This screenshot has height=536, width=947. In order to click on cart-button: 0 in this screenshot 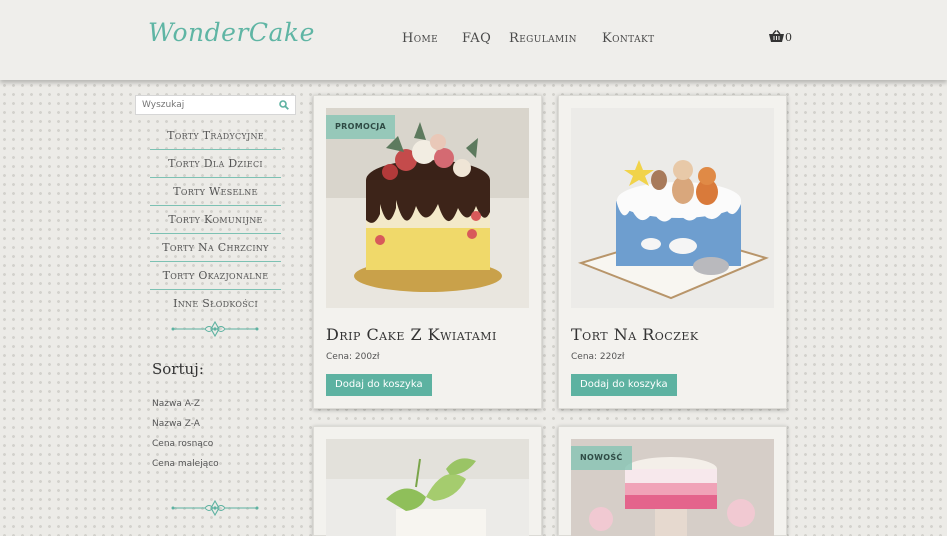, I will do `click(780, 37)`.